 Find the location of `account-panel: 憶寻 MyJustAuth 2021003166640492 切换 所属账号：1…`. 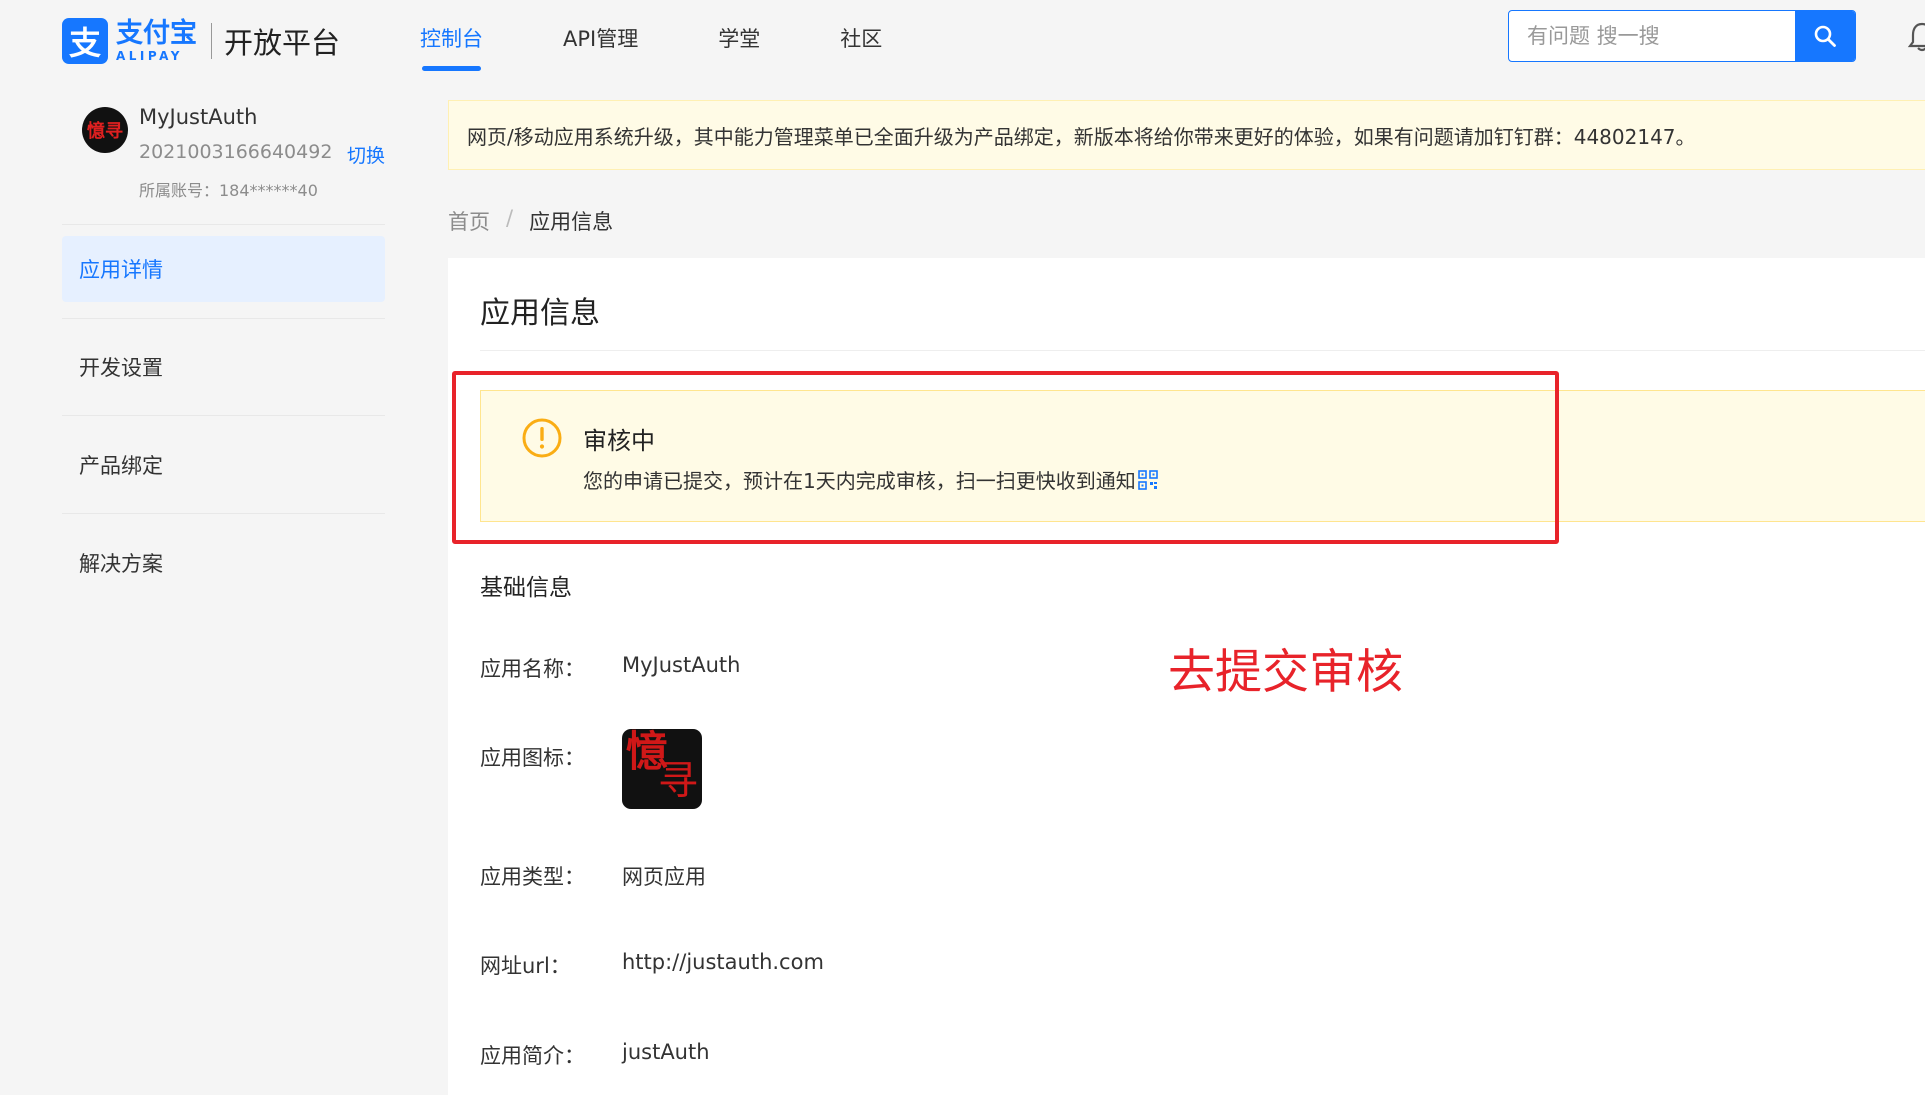

account-panel: 憶寻 MyJustAuth 2021003166640492 切换 所属账号：1… is located at coordinates (223, 160).